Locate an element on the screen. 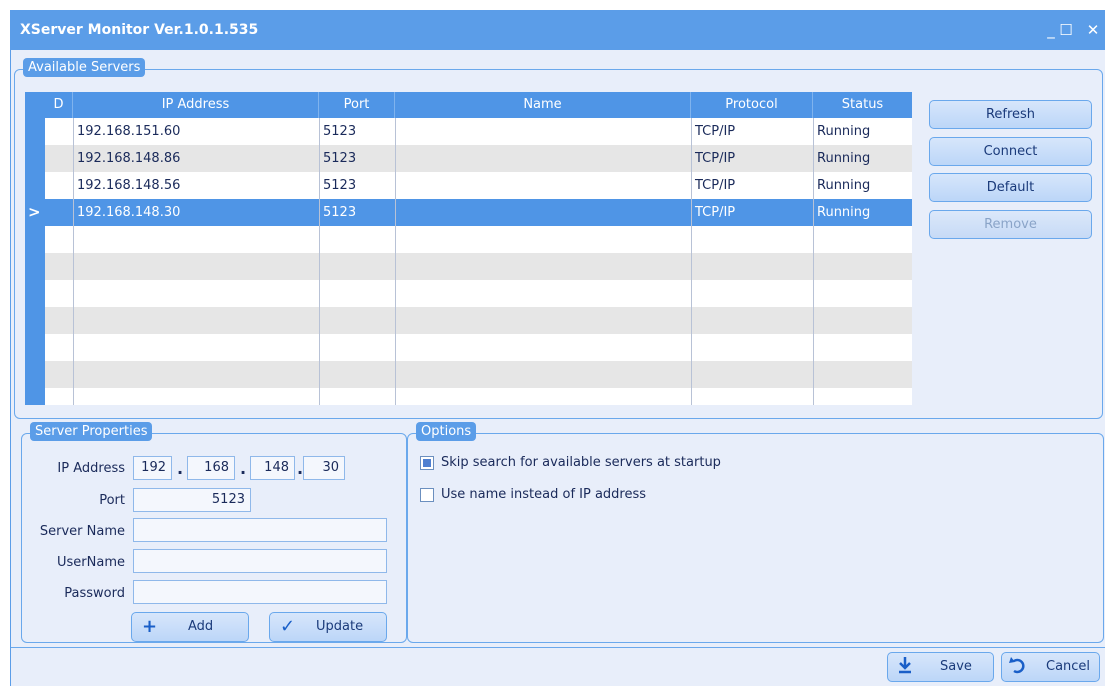 This screenshot has height=686, width=1105. cell-ip: 192.168.148.30 is located at coordinates (129, 212).